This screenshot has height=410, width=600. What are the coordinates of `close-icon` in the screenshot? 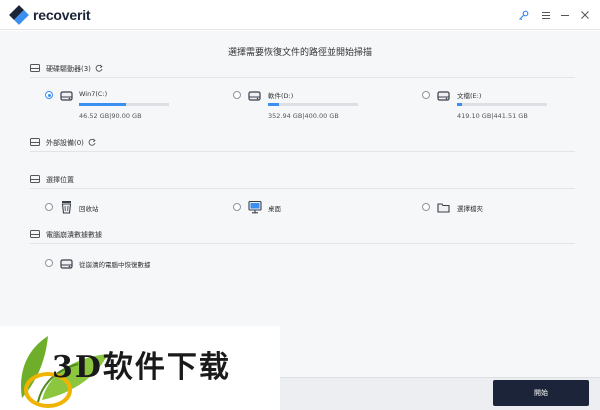 It's located at (585, 15).